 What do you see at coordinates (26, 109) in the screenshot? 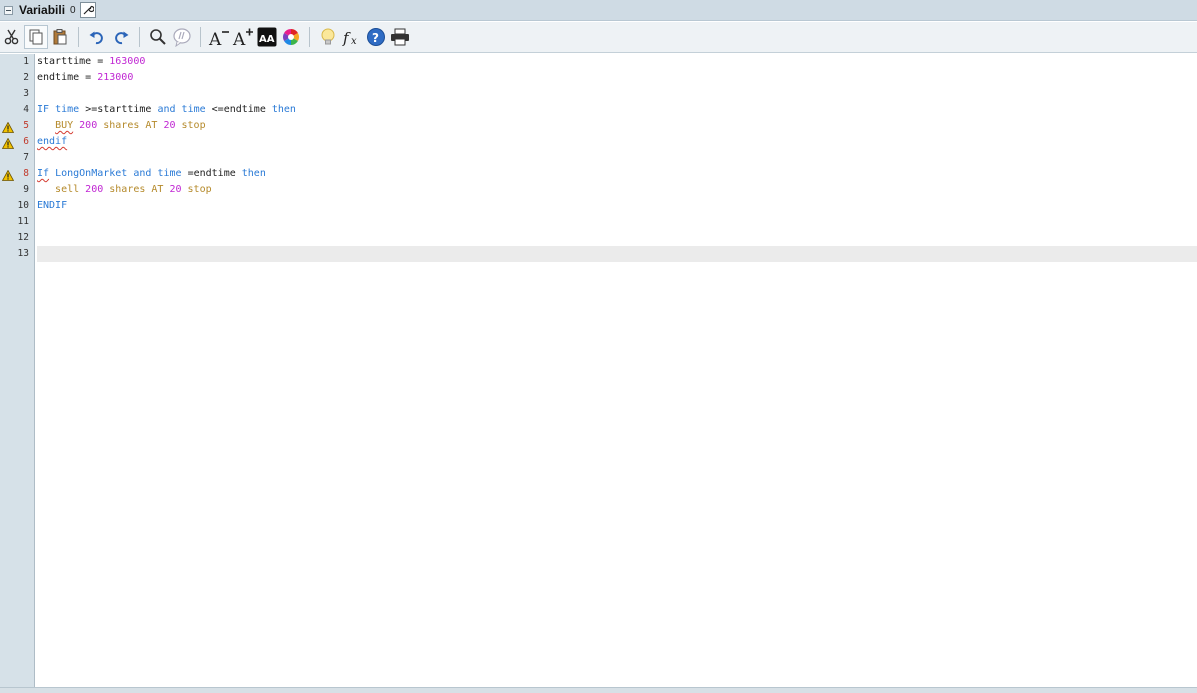
I see `line-number: 4` at bounding box center [26, 109].